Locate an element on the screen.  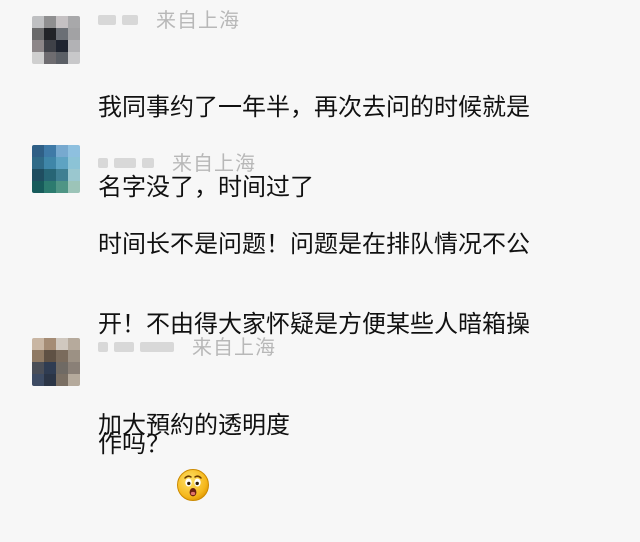
comment-line: 加大預約的透明度 is located at coordinates (194, 425).